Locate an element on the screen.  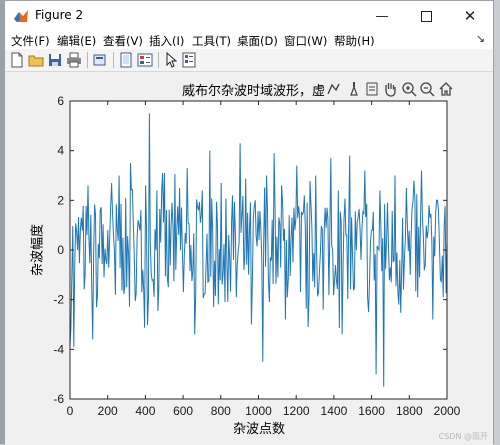
x-tick-label: 200 is located at coordinates (108, 411).